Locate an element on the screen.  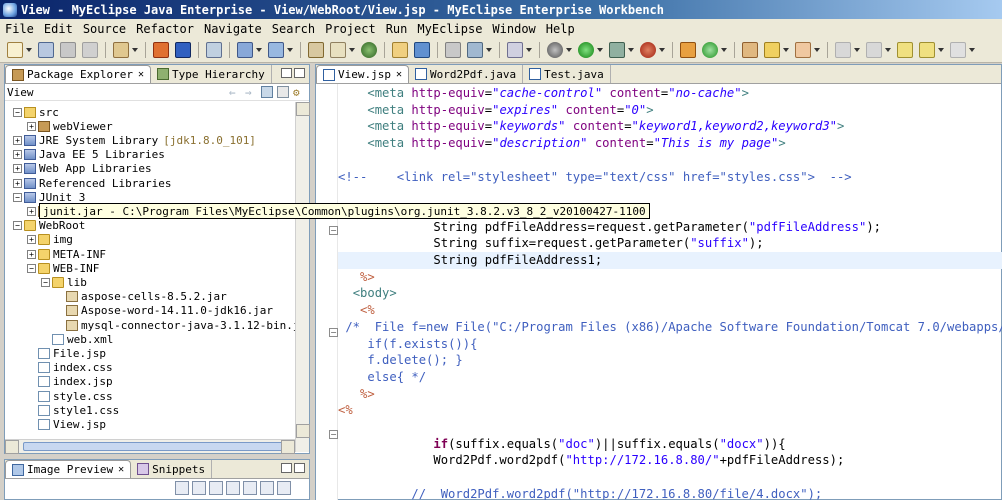
debug-icon is located at coordinates (555, 50).